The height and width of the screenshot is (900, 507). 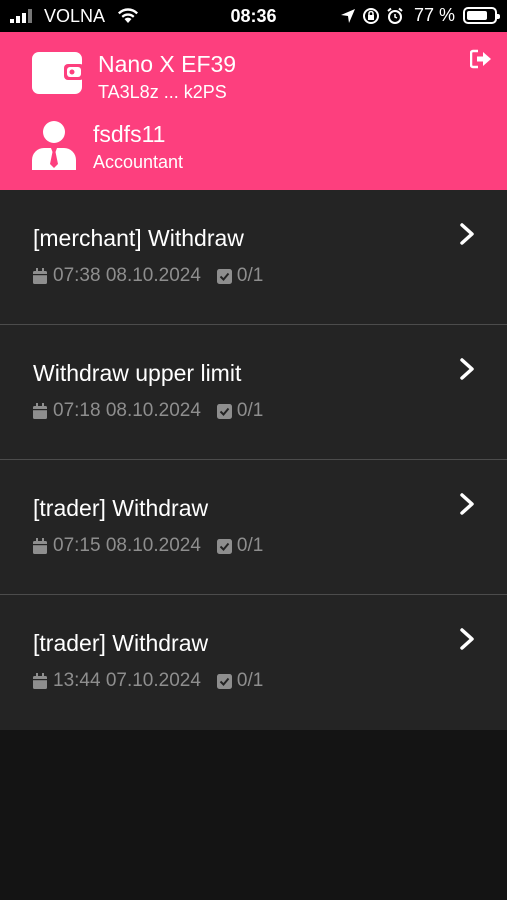 What do you see at coordinates (481, 15) in the screenshot?
I see `battery-icon` at bounding box center [481, 15].